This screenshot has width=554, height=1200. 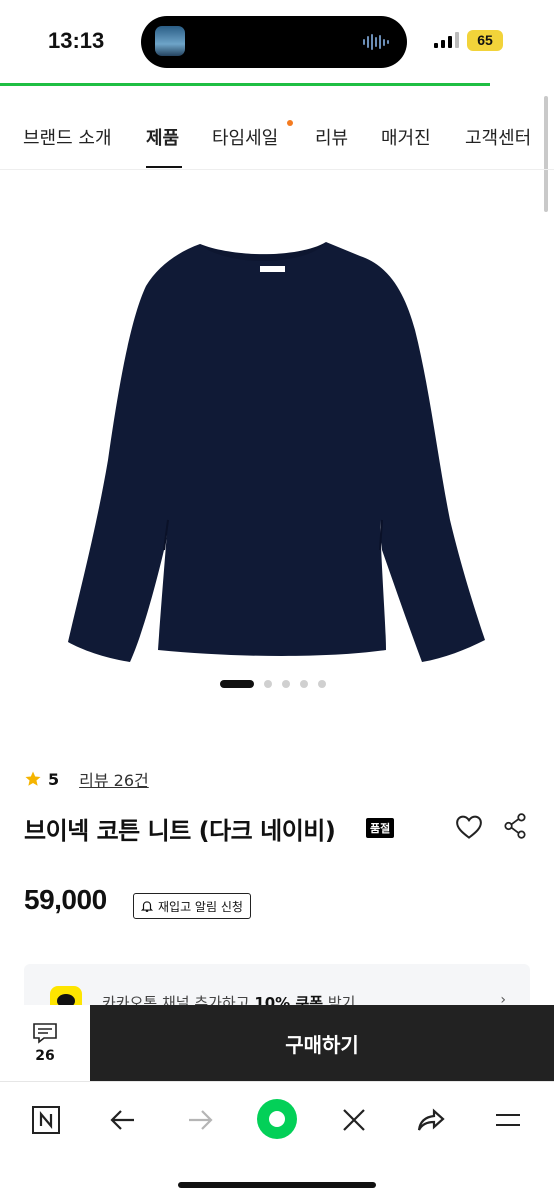 I want to click on restock-alert-label: 재입고 알림 신청, so click(x=200, y=906).